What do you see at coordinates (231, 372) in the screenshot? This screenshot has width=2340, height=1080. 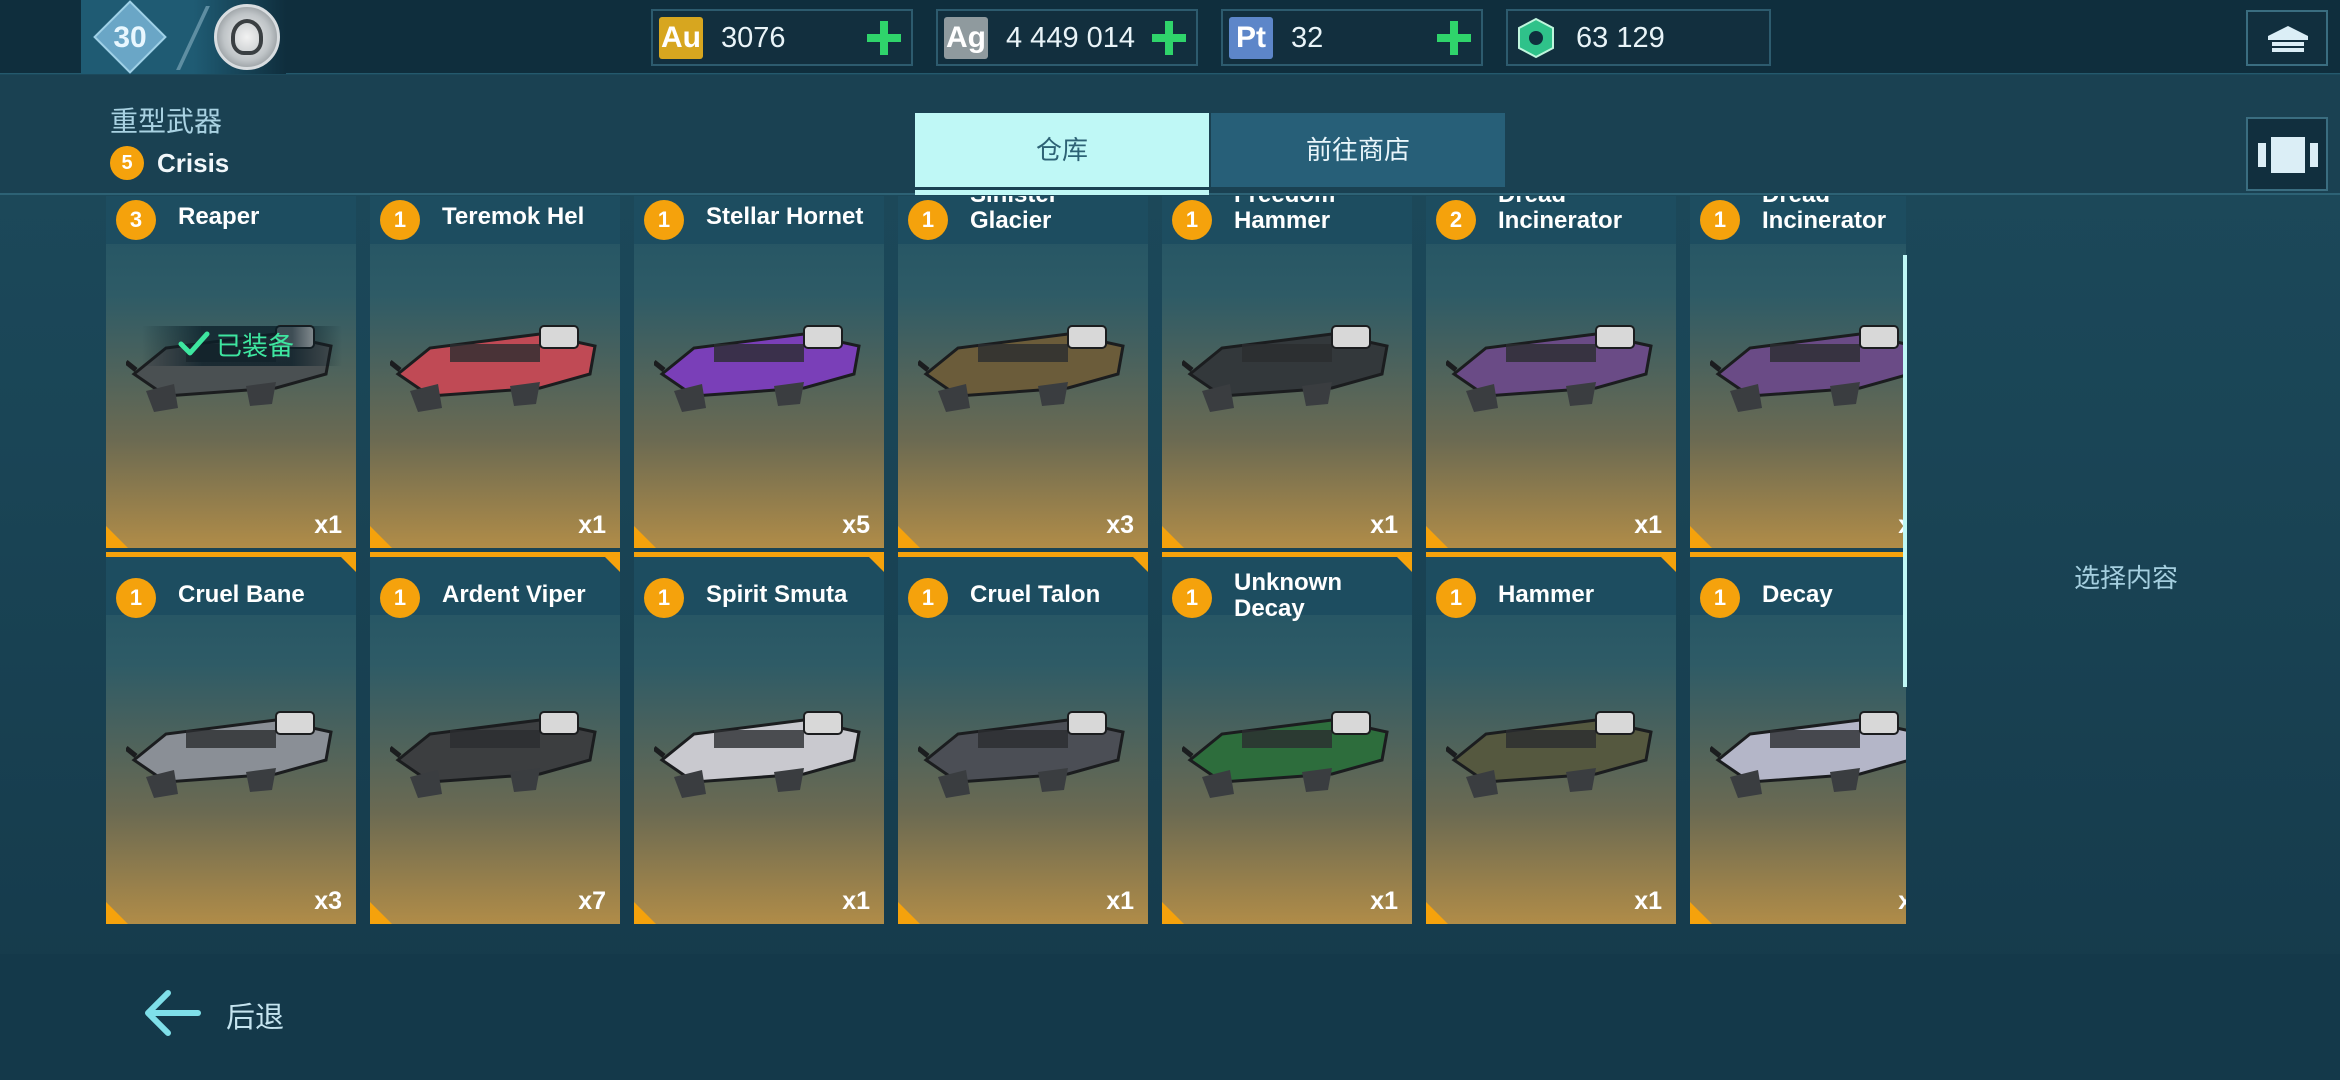 I see `weapon-card: 3 Reaper 已装备 x1` at bounding box center [231, 372].